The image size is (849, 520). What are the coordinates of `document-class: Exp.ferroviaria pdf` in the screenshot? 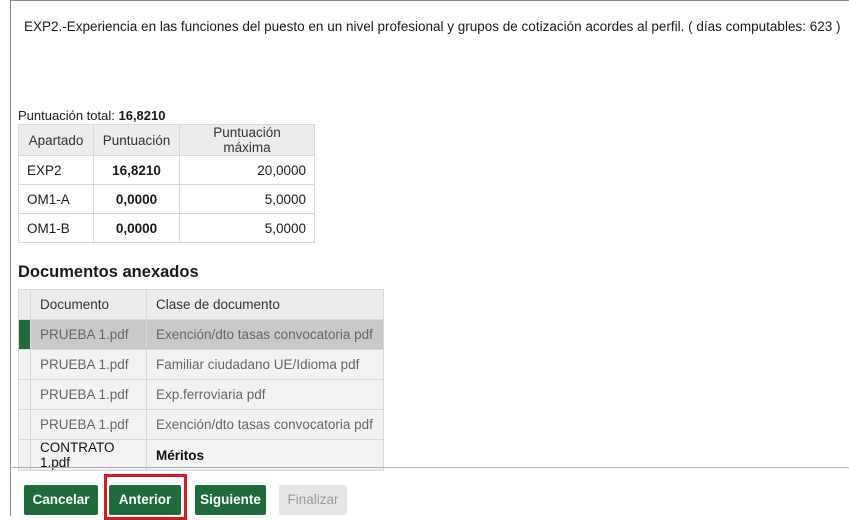 It's located at (265, 394).